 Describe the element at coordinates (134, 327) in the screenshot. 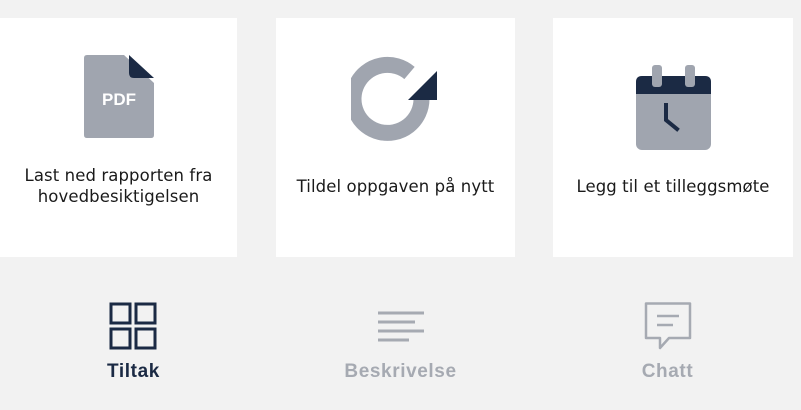

I see `grid-icon` at that location.